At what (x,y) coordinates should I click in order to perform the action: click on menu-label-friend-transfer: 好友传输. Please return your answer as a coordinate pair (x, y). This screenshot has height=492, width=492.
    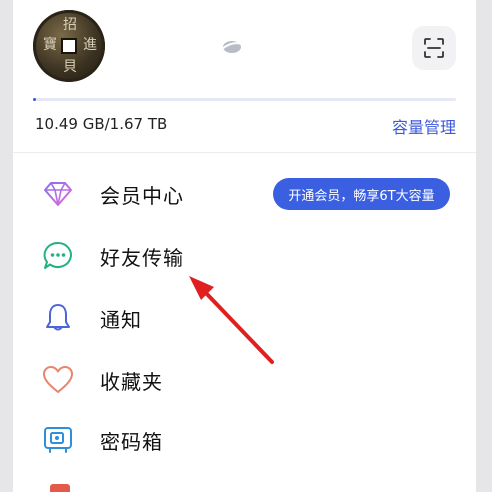
    Looking at the image, I should click on (142, 257).